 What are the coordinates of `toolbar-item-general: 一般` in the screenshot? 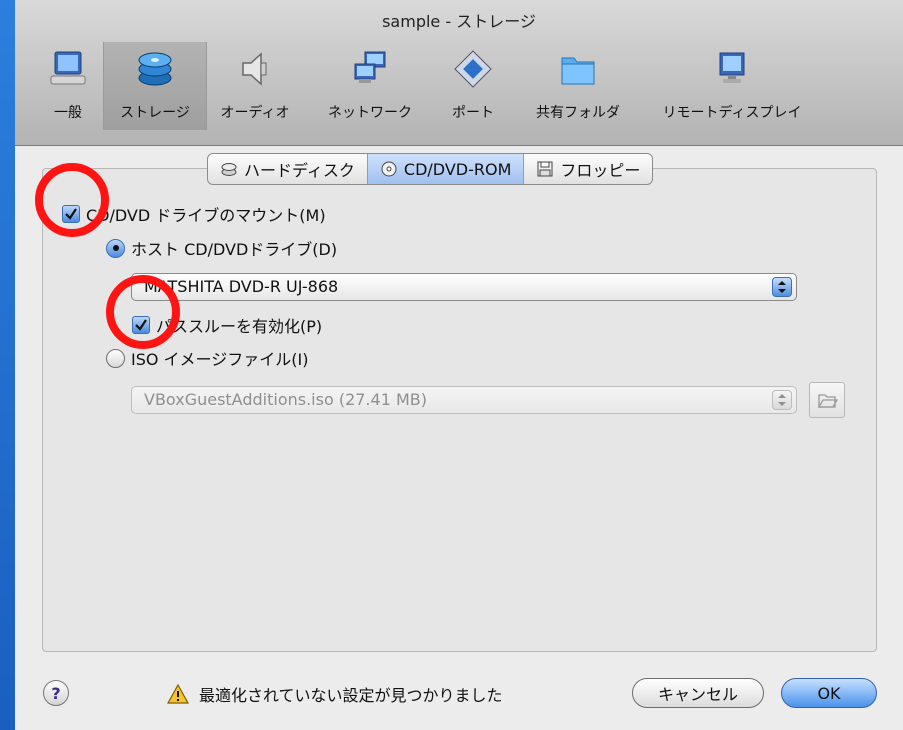 It's located at (68, 86).